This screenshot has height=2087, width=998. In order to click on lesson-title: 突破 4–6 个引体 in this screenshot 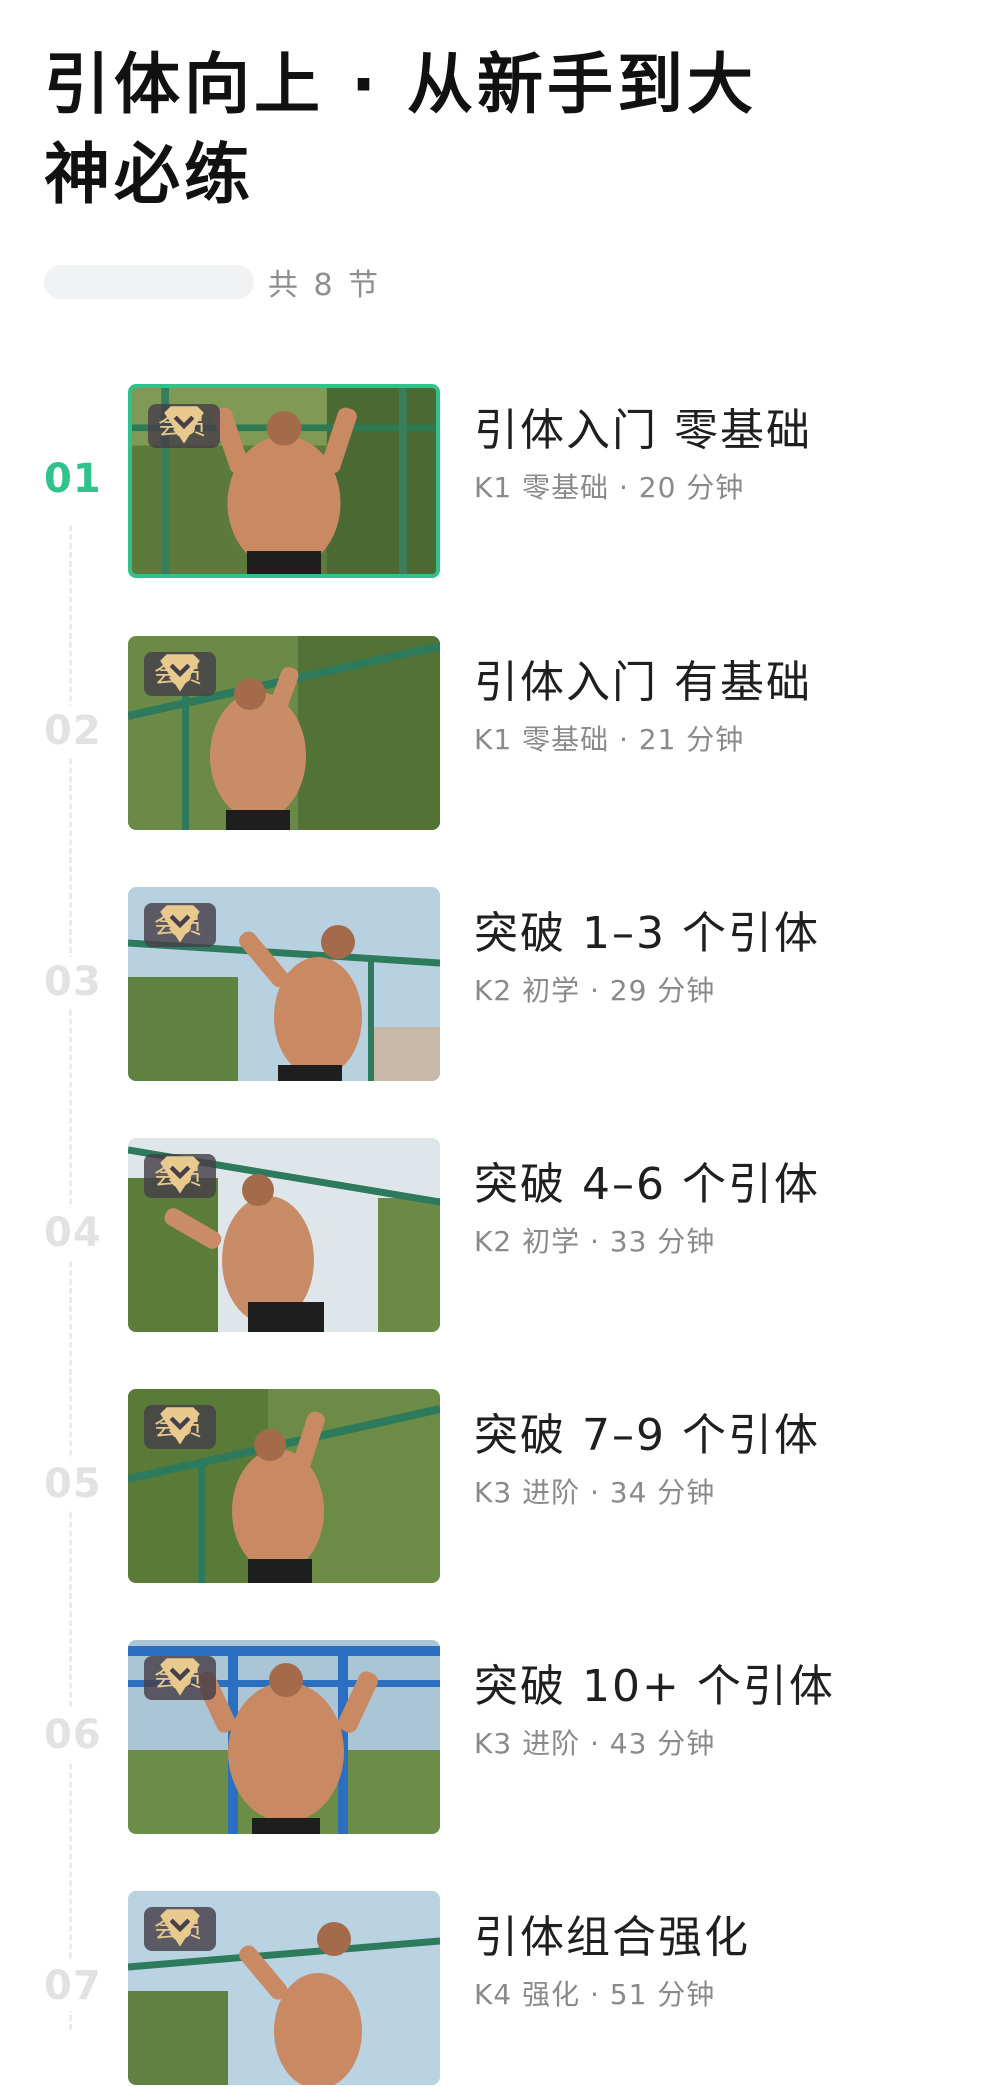, I will do `click(647, 1180)`.